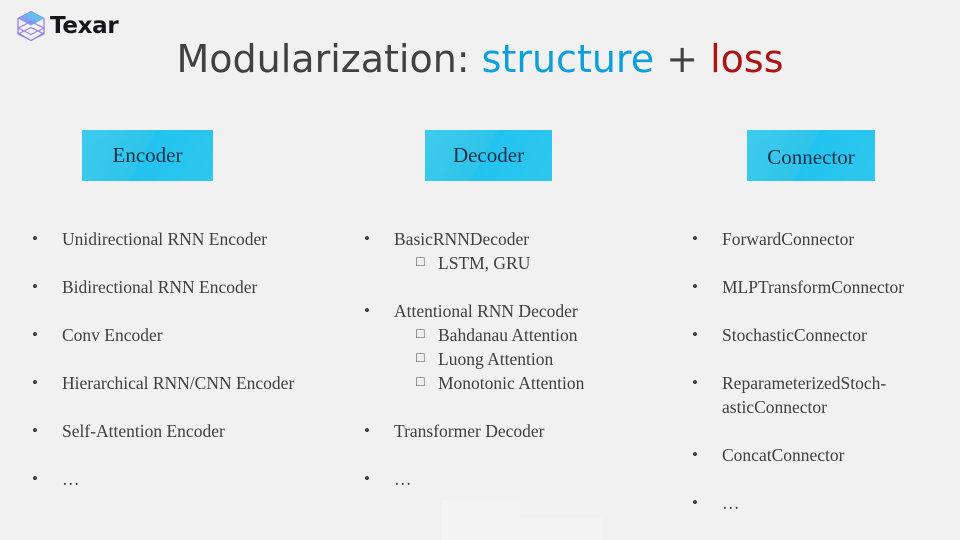  I want to click on background-patch, so click(481, 520).